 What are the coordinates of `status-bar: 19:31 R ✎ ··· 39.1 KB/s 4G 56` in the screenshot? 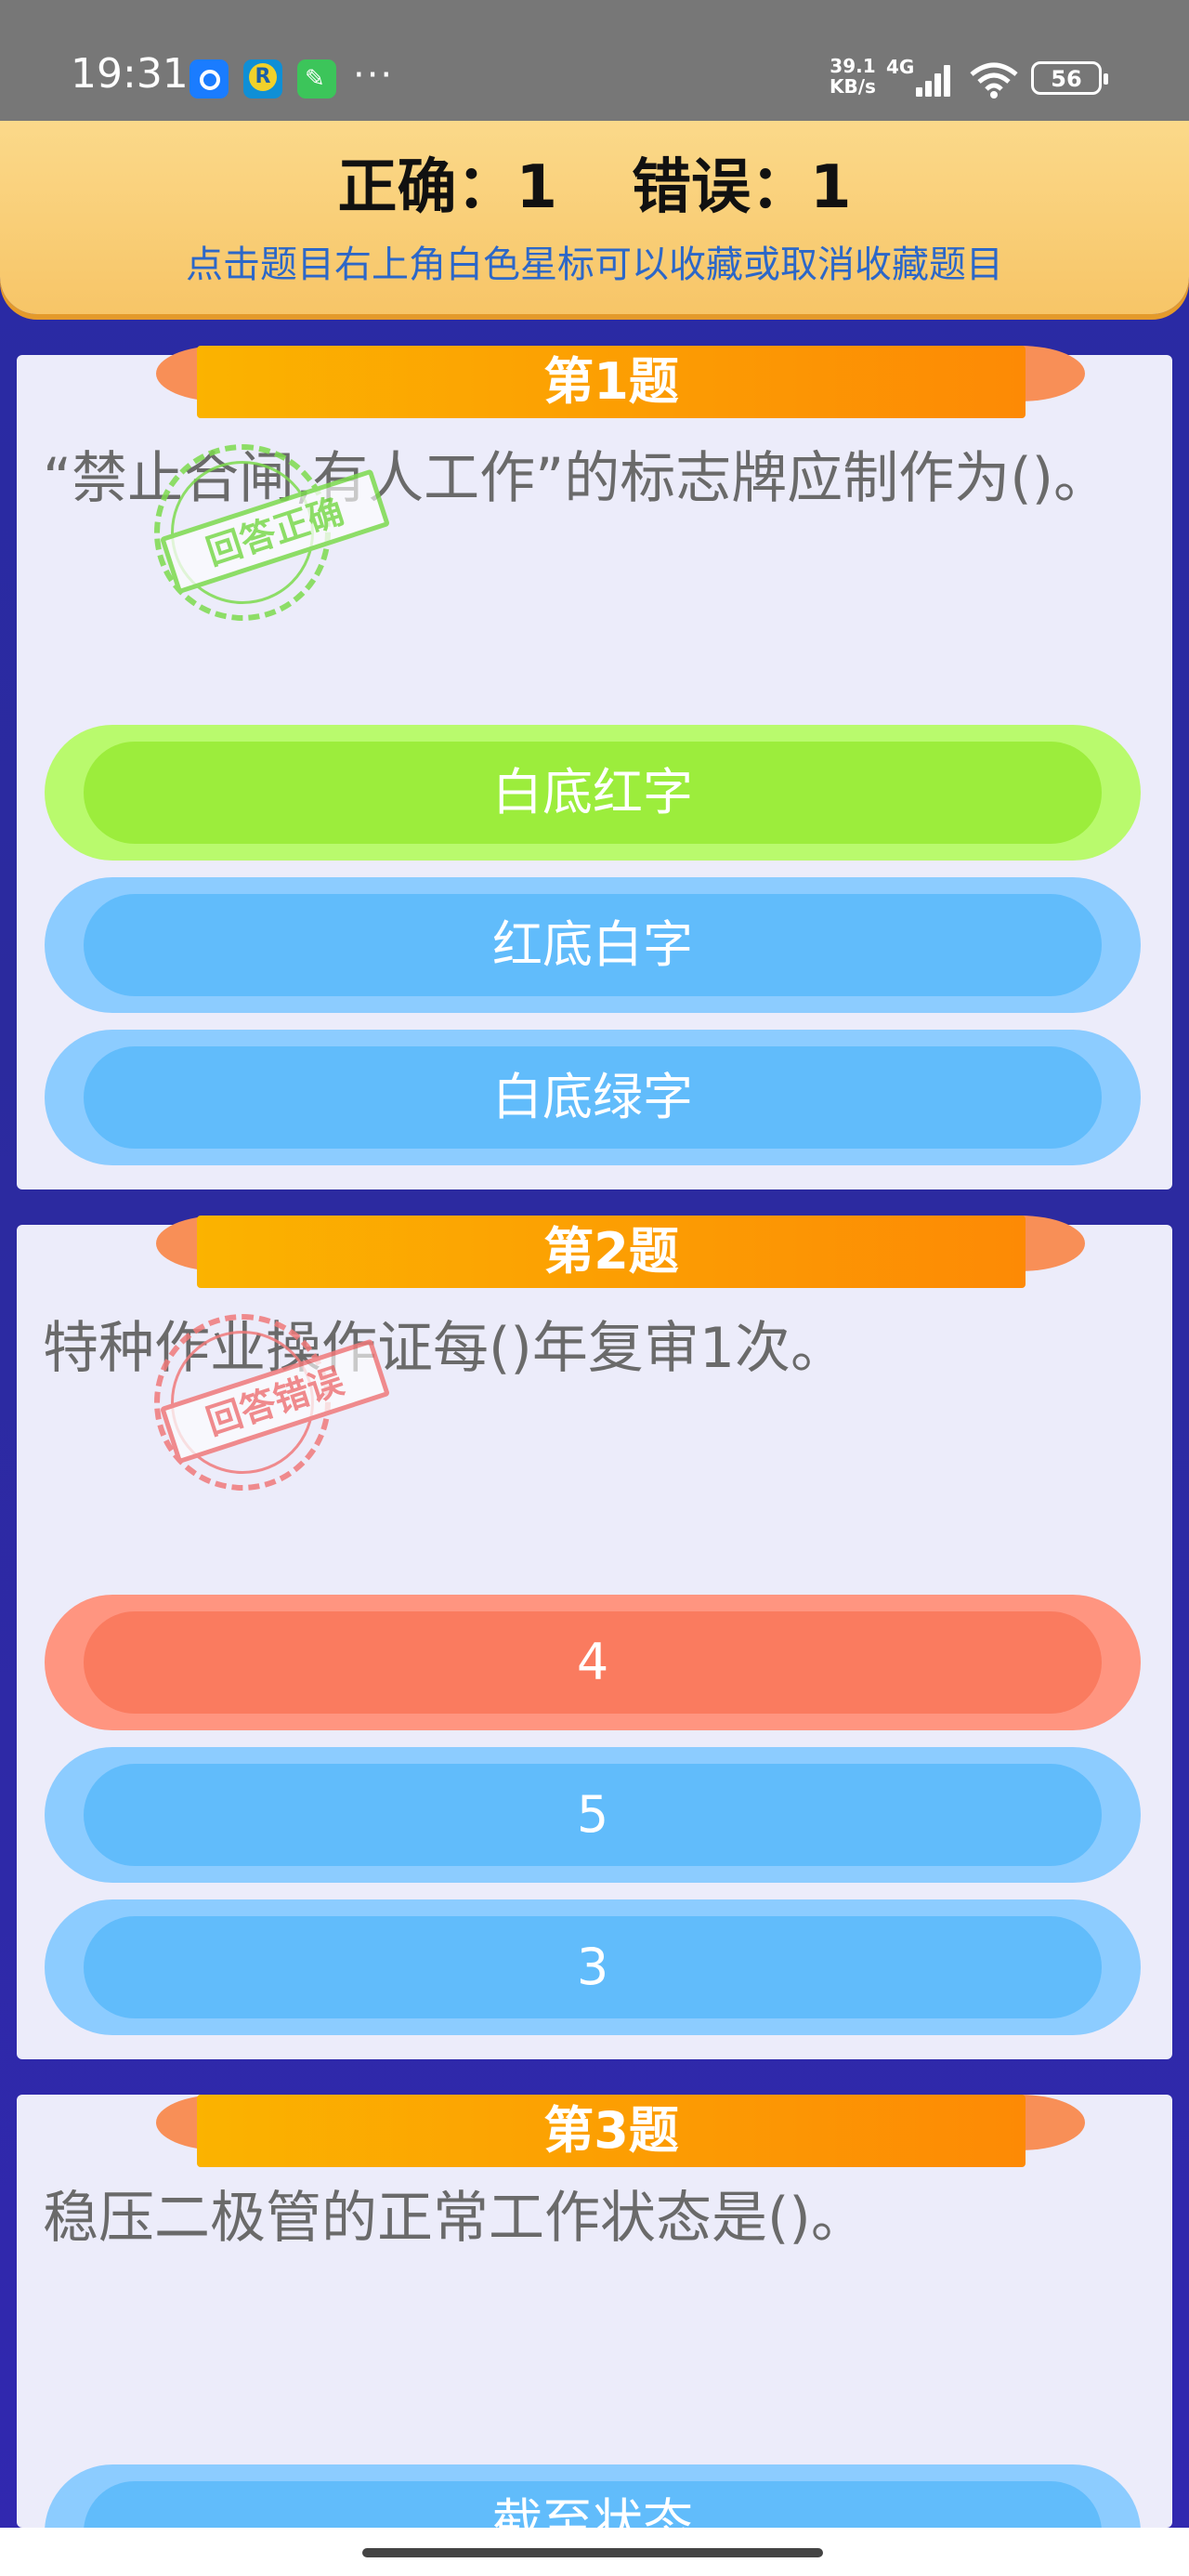 It's located at (594, 60).